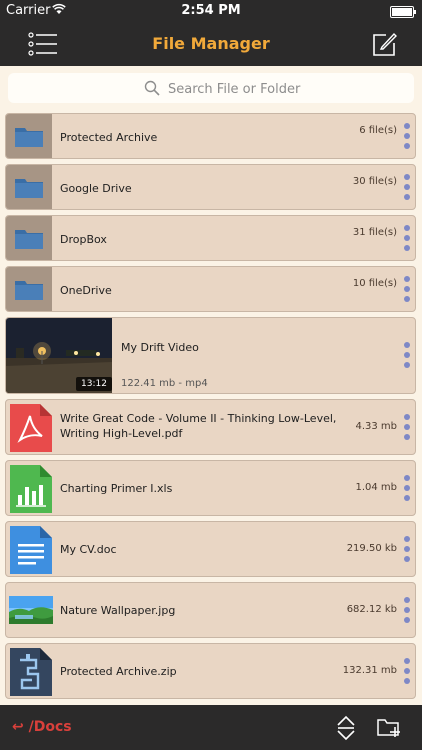 The height and width of the screenshot is (750, 422). I want to click on archive-file-icon, so click(31, 673).